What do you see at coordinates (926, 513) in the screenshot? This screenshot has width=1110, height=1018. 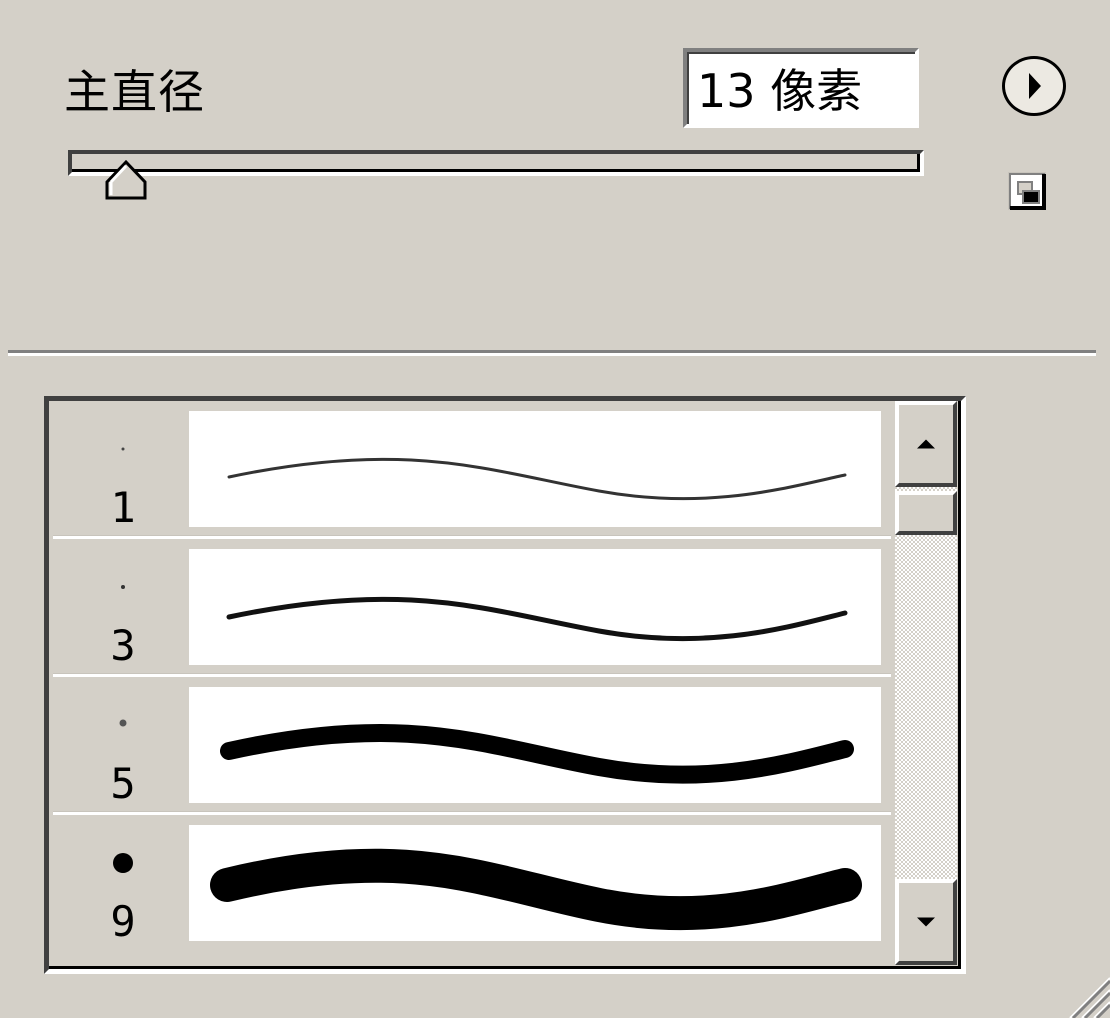 I see `scroll-thumb` at bounding box center [926, 513].